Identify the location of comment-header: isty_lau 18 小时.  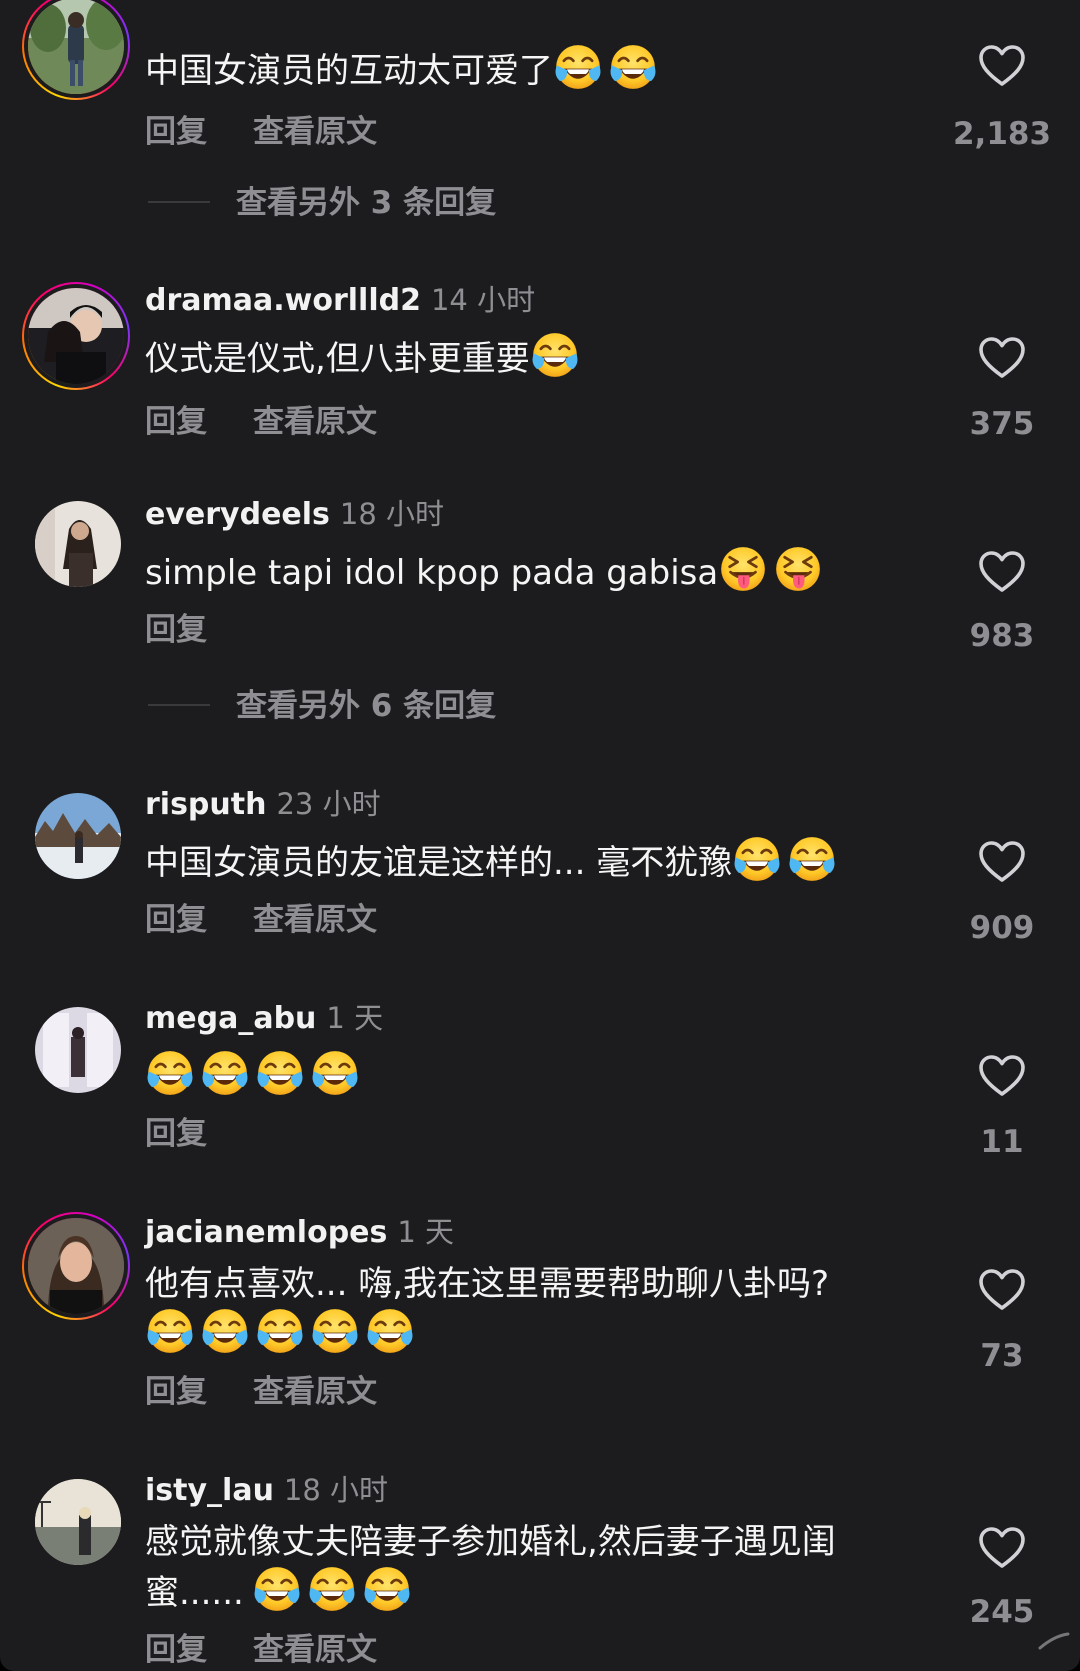
(266, 1490).